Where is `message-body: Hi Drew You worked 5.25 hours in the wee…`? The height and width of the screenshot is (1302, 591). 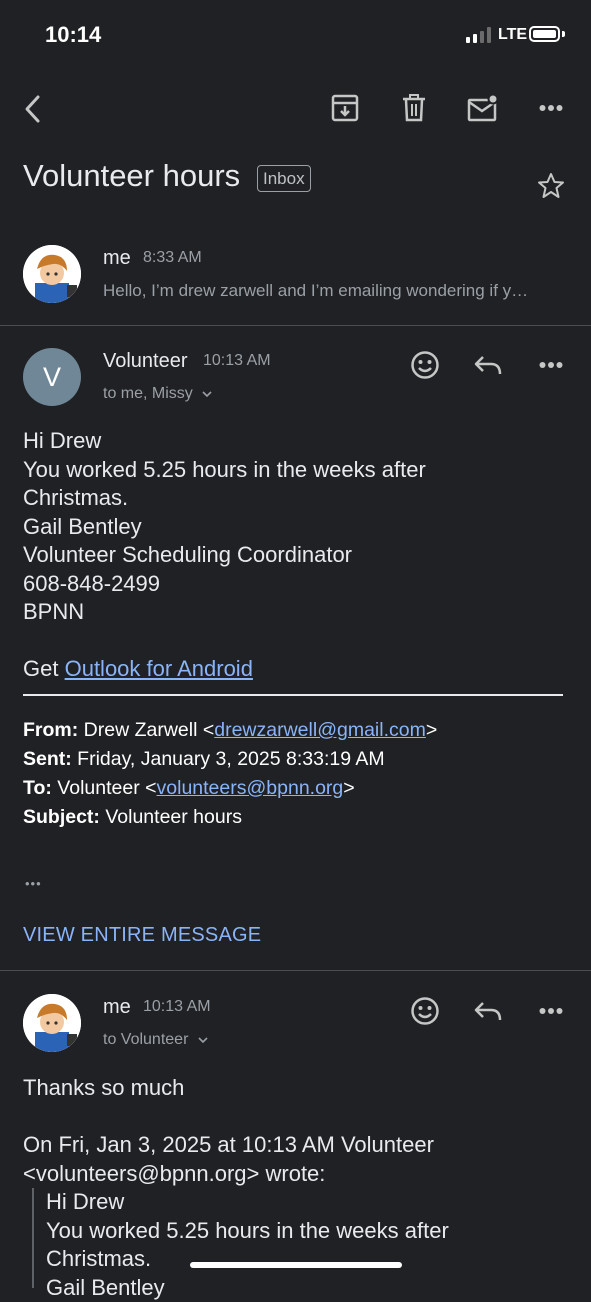
message-body: Hi Drew You worked 5.25 hours in the wee… is located at coordinates (224, 527).